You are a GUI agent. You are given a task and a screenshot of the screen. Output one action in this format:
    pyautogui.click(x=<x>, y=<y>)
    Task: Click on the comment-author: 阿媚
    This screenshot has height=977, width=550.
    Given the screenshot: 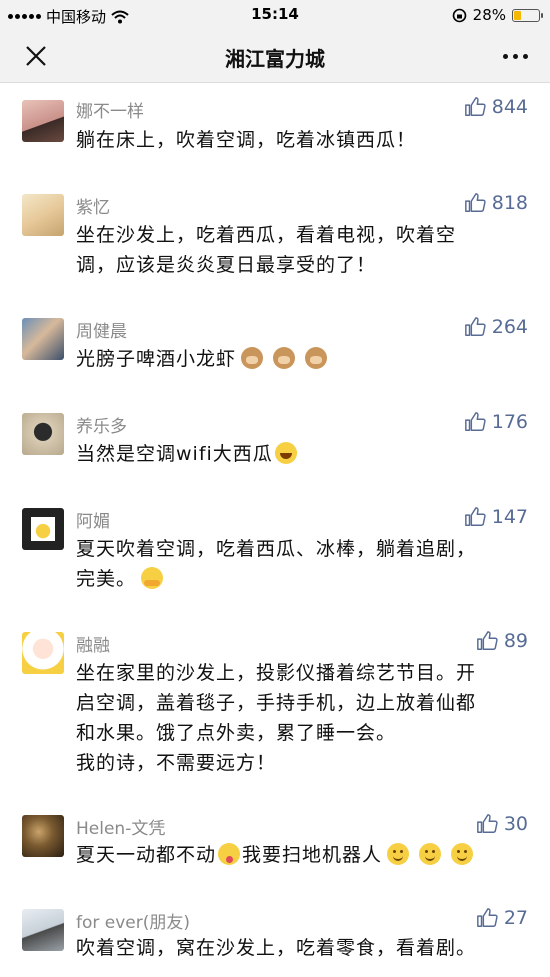 What is the action you would take?
    pyautogui.click(x=93, y=522)
    